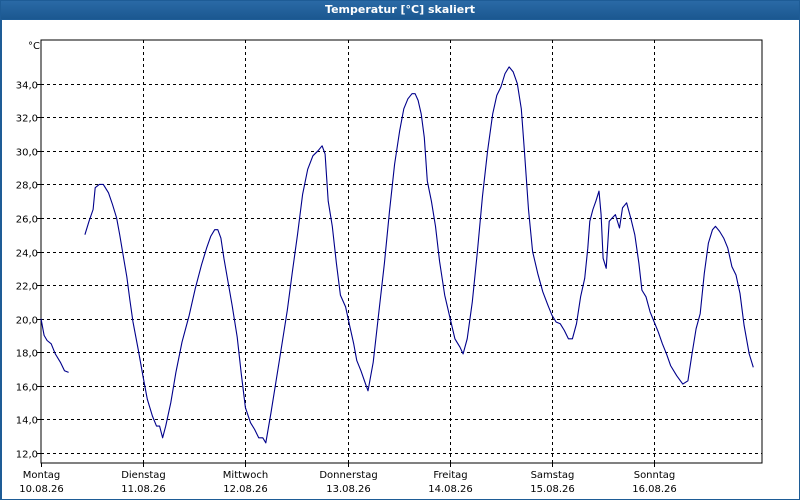  What do you see at coordinates (27, 119) in the screenshot?
I see `y-tick-label: 32,0` at bounding box center [27, 119].